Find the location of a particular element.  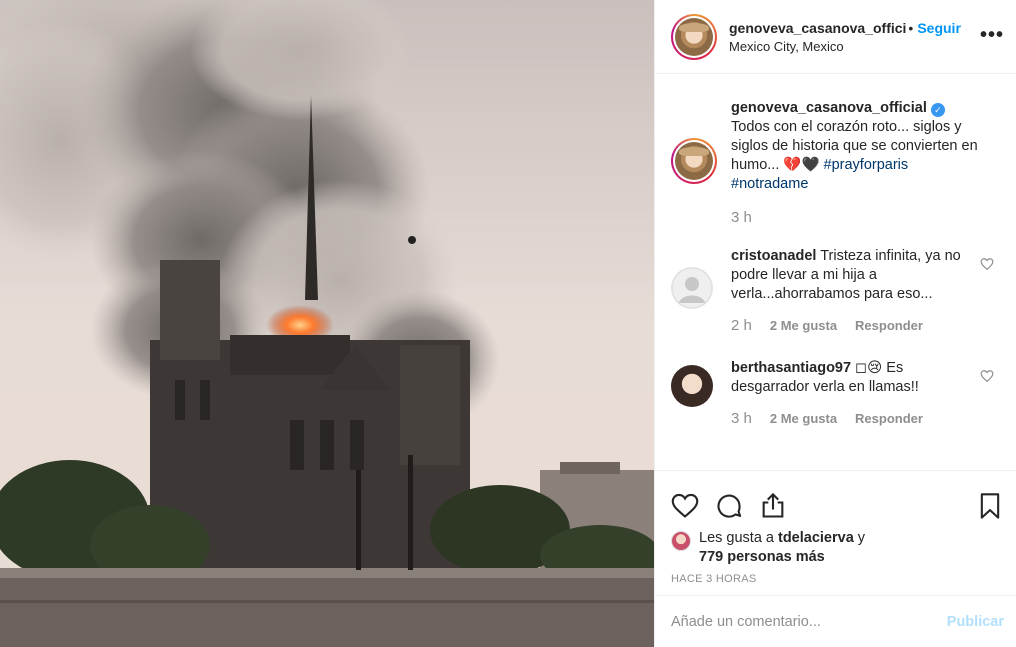

likes-prefix: Les gusta a is located at coordinates (738, 538).